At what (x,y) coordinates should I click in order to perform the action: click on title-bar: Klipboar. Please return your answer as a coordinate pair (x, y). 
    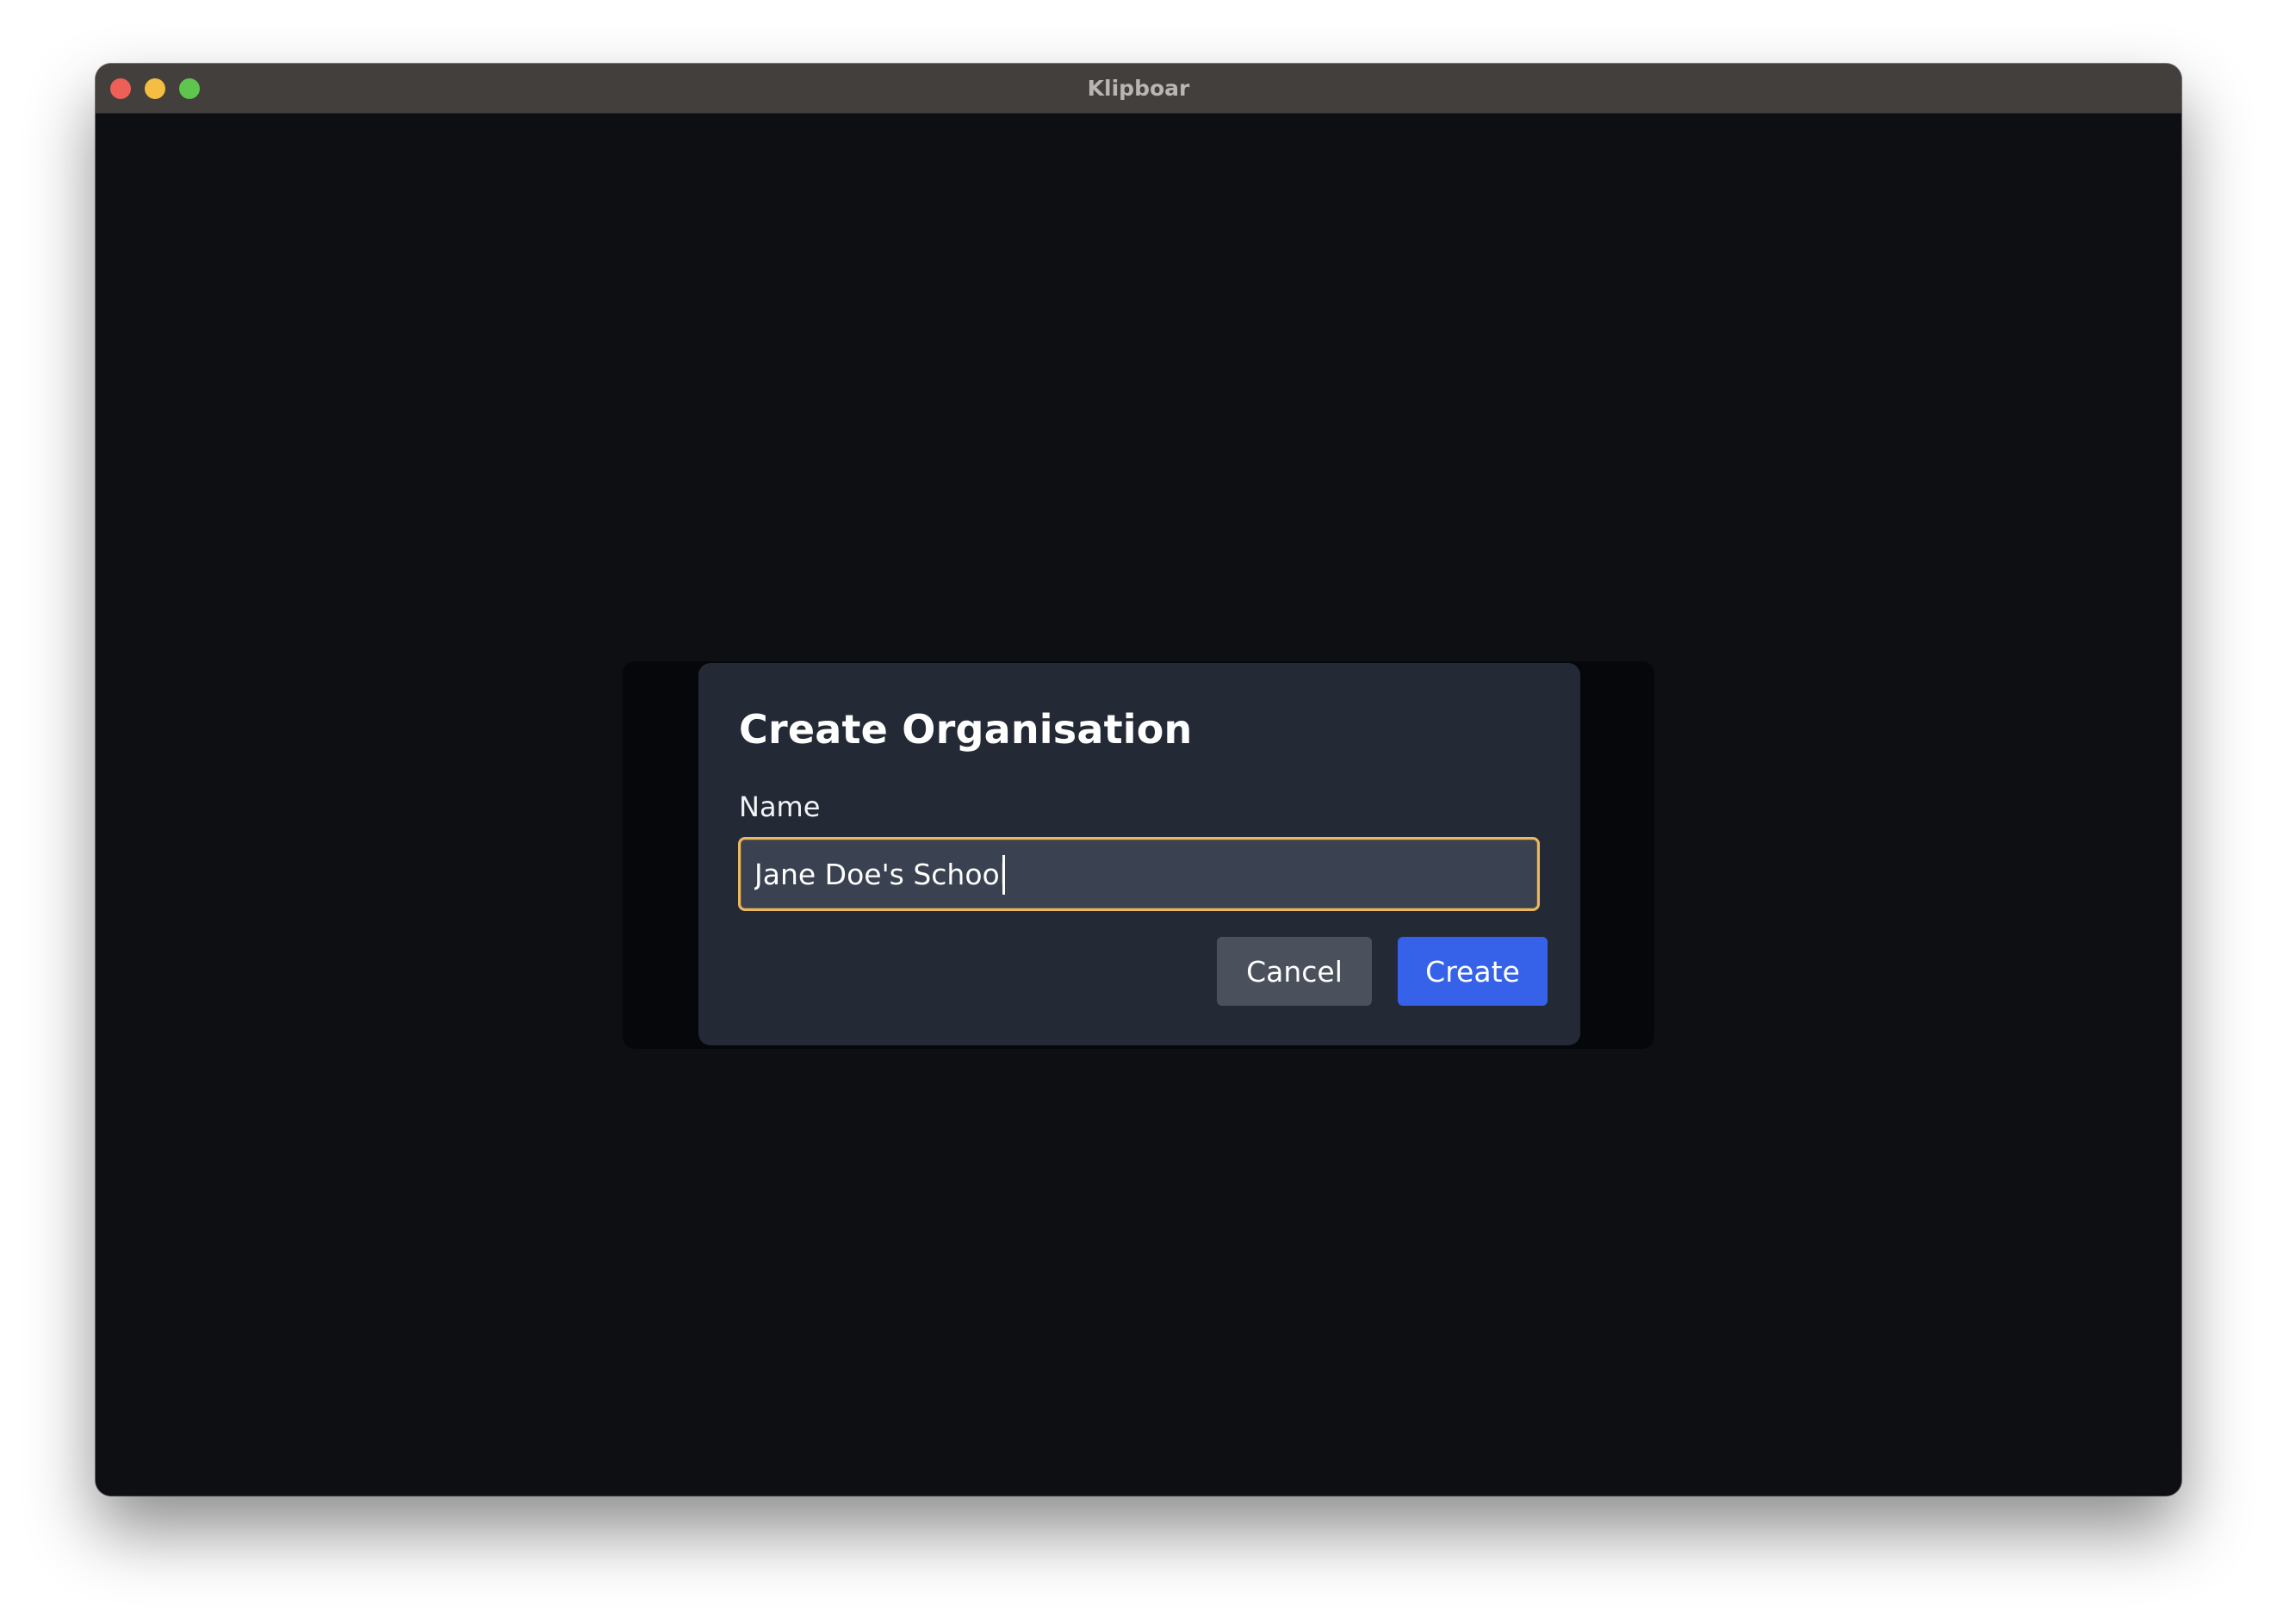
    Looking at the image, I should click on (1138, 89).